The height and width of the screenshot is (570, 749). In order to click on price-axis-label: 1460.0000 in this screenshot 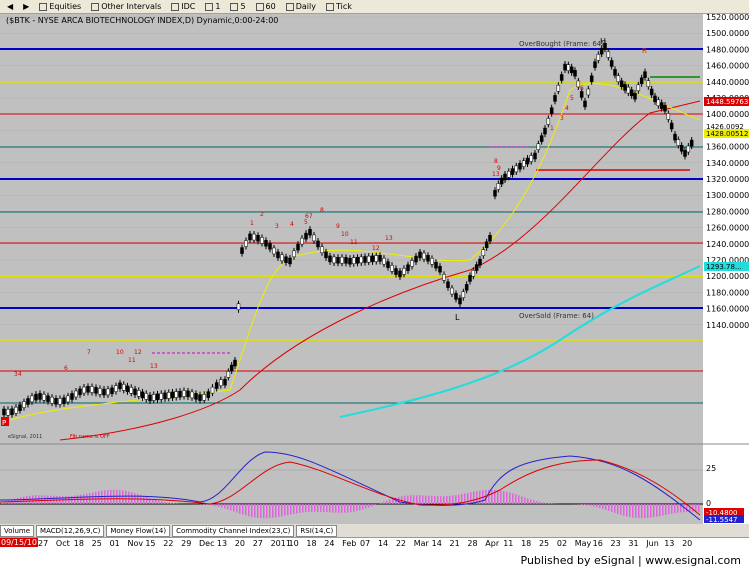, I will do `click(727, 66)`.